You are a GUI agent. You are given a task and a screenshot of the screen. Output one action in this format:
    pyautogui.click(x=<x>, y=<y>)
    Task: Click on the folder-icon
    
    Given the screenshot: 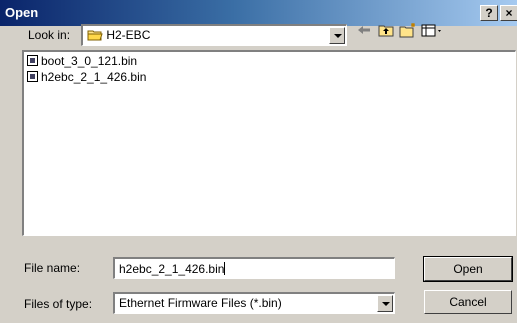 What is the action you would take?
    pyautogui.click(x=95, y=35)
    